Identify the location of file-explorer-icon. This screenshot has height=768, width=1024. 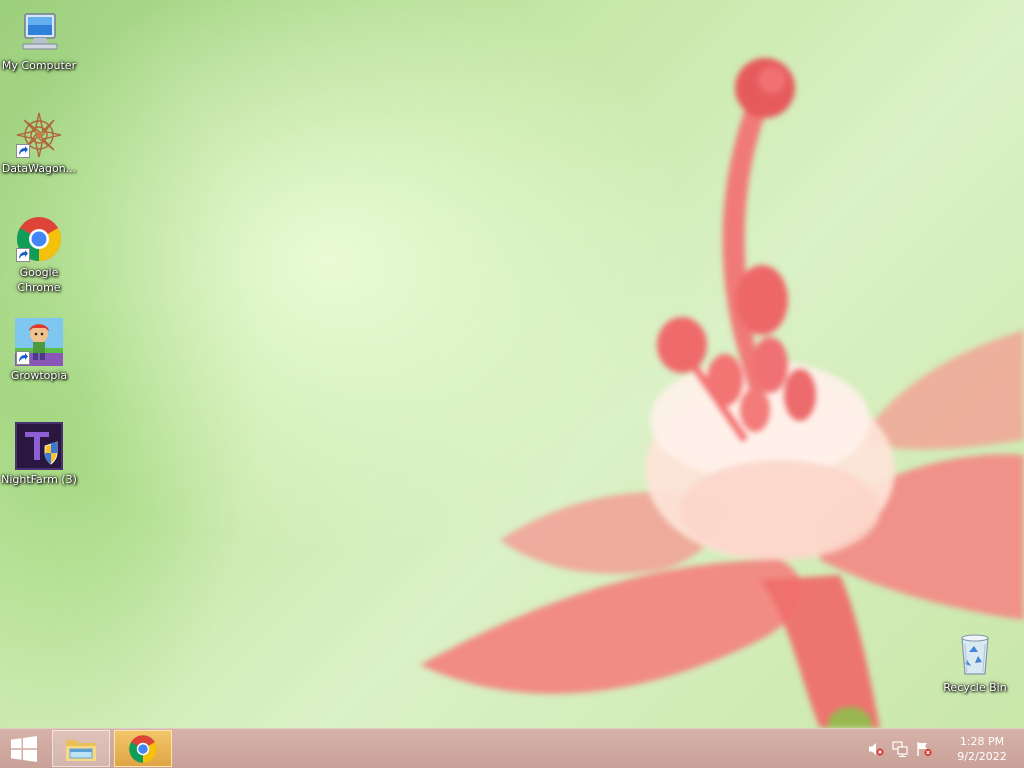
(81, 750).